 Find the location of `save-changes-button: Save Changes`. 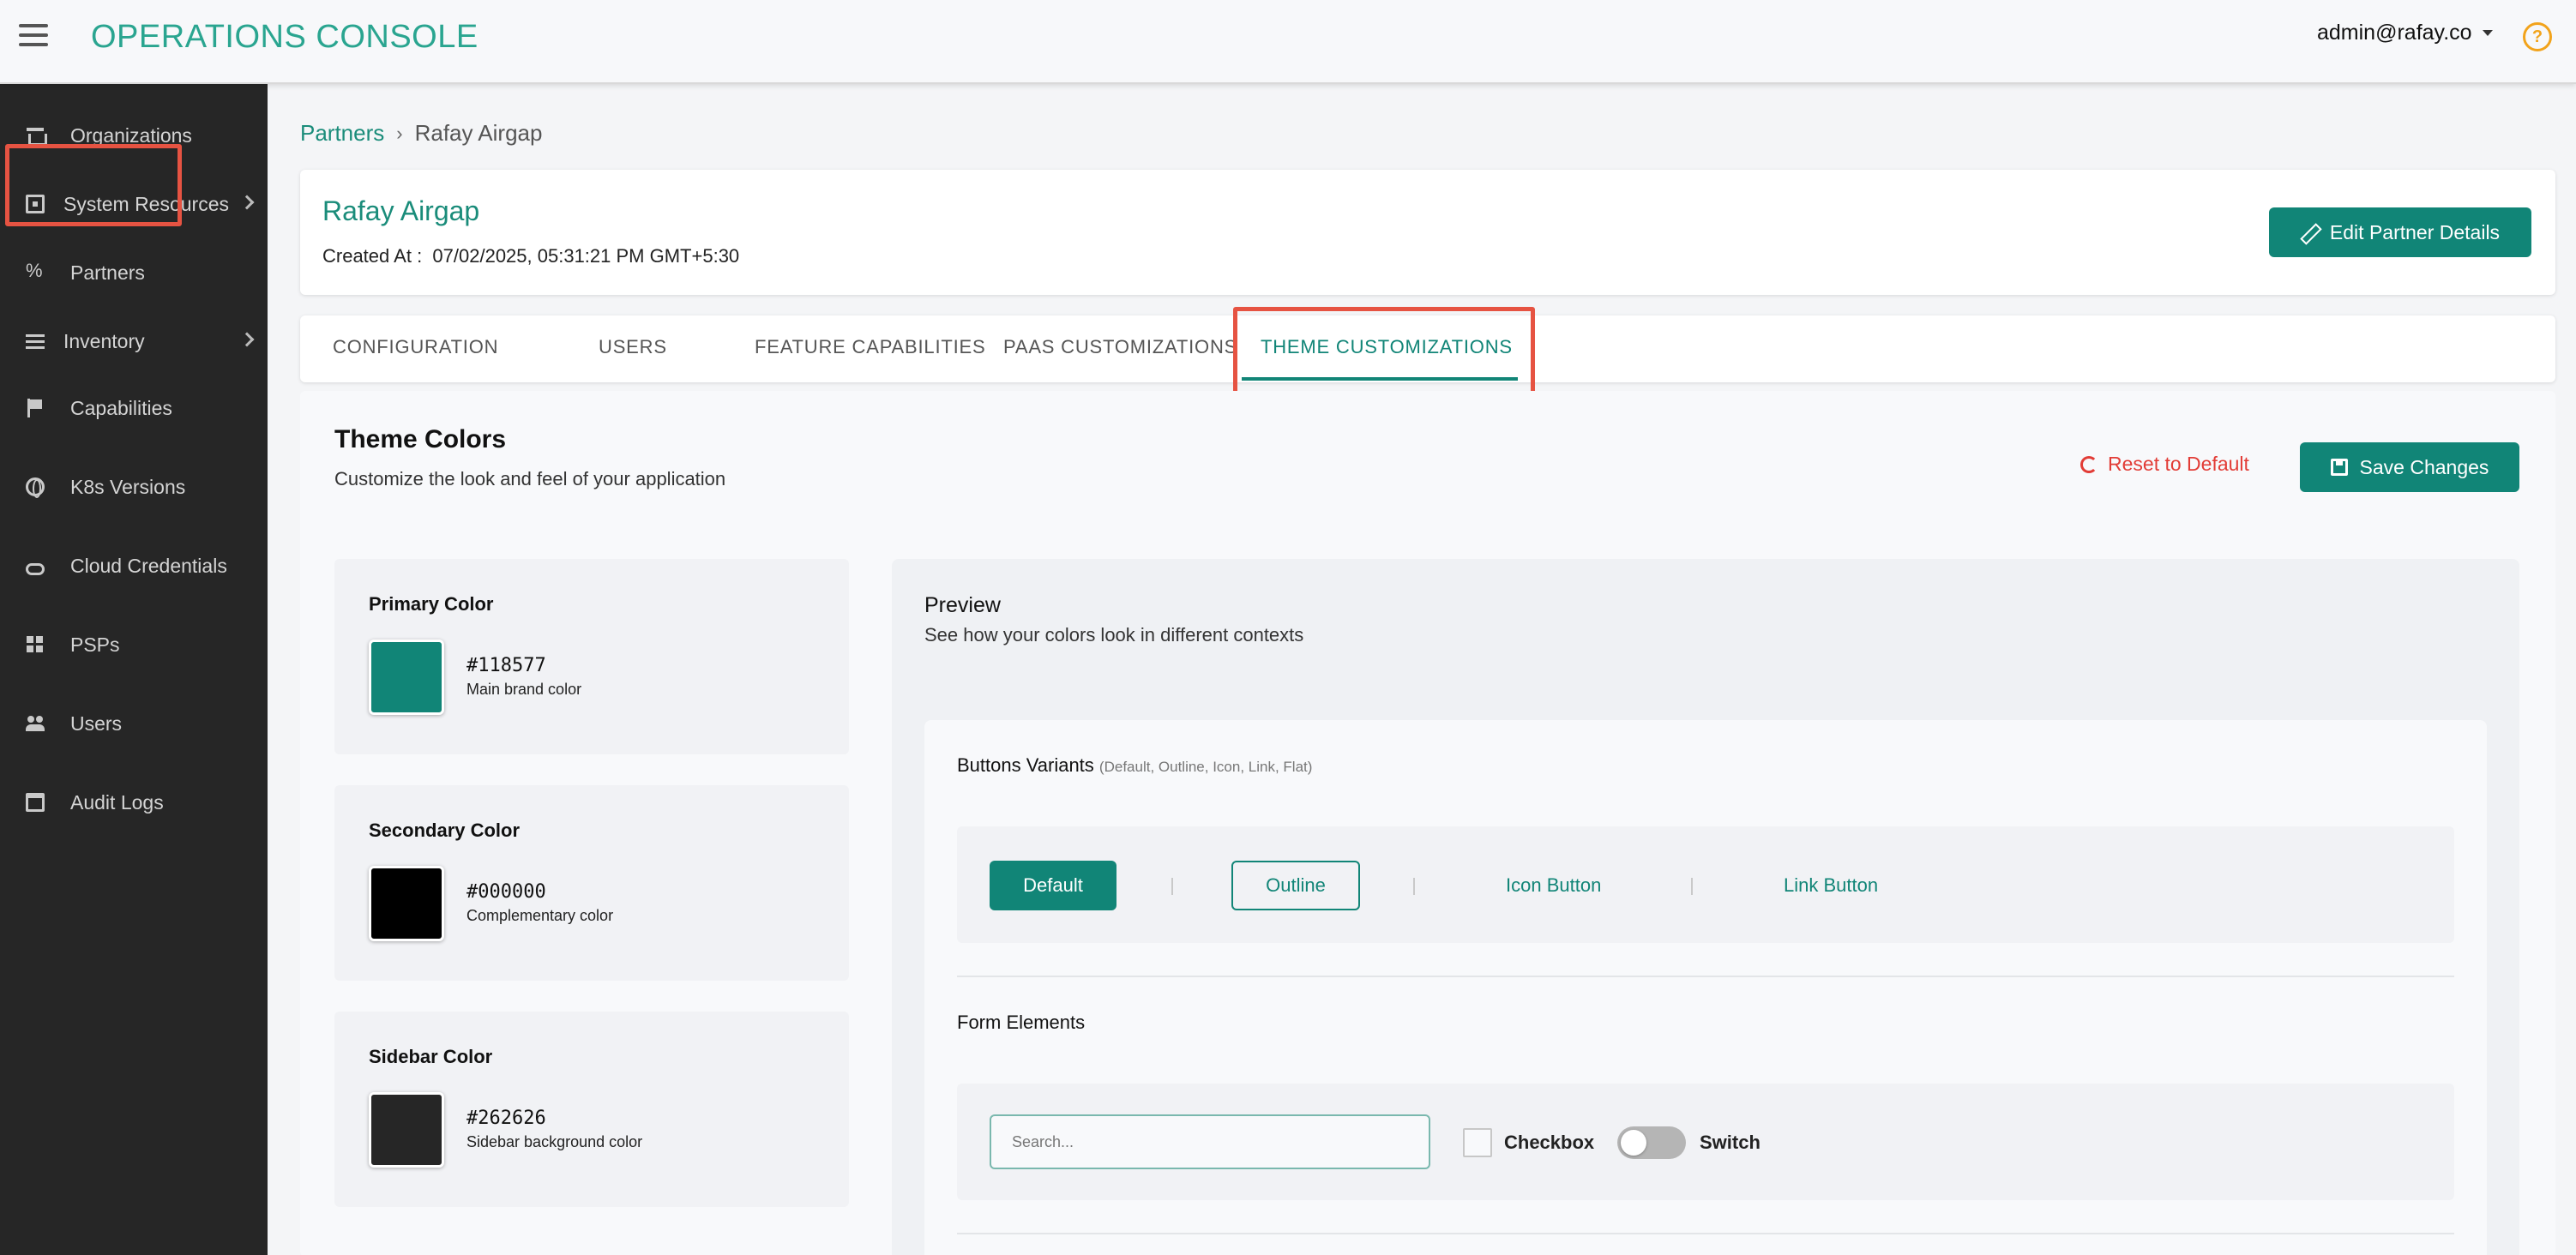

save-changes-button: Save Changes is located at coordinates (2409, 467).